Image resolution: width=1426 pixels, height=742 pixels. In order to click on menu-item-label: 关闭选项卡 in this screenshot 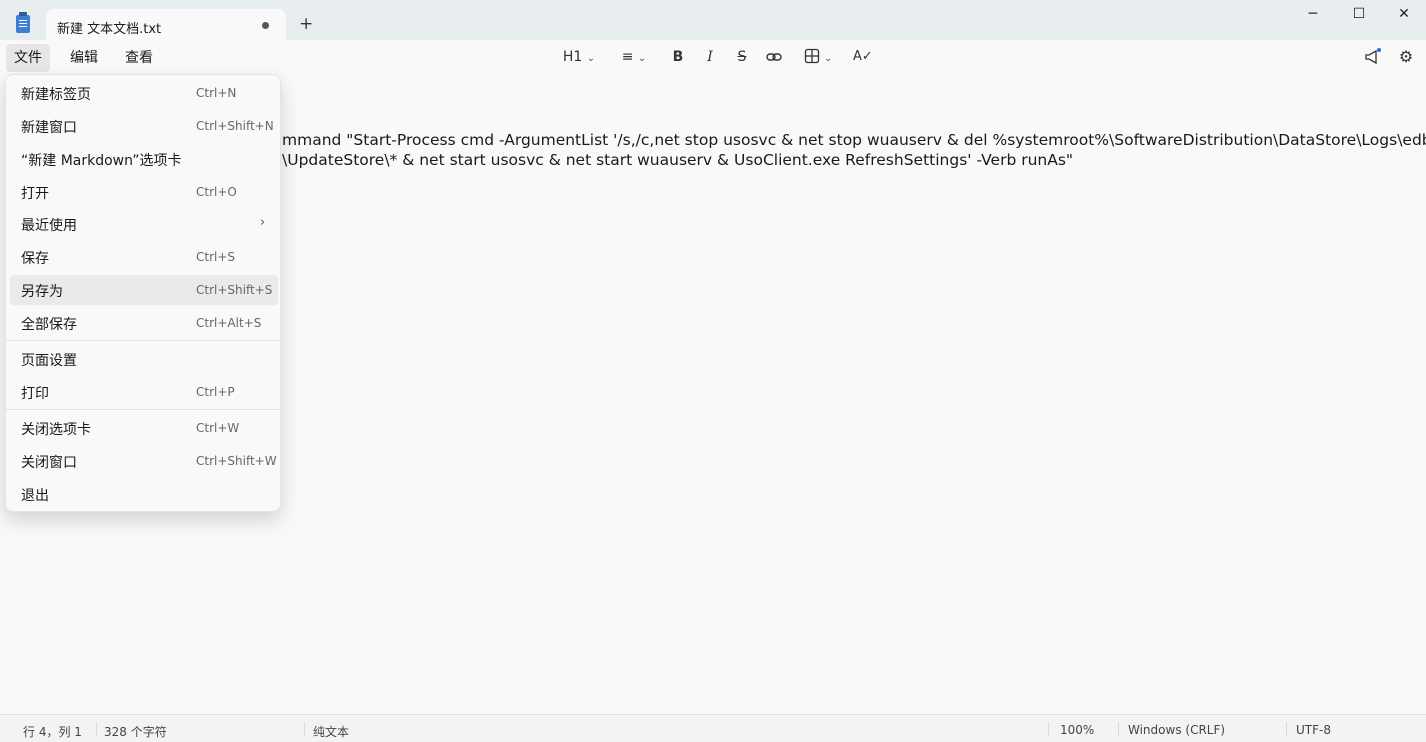, I will do `click(56, 430)`.